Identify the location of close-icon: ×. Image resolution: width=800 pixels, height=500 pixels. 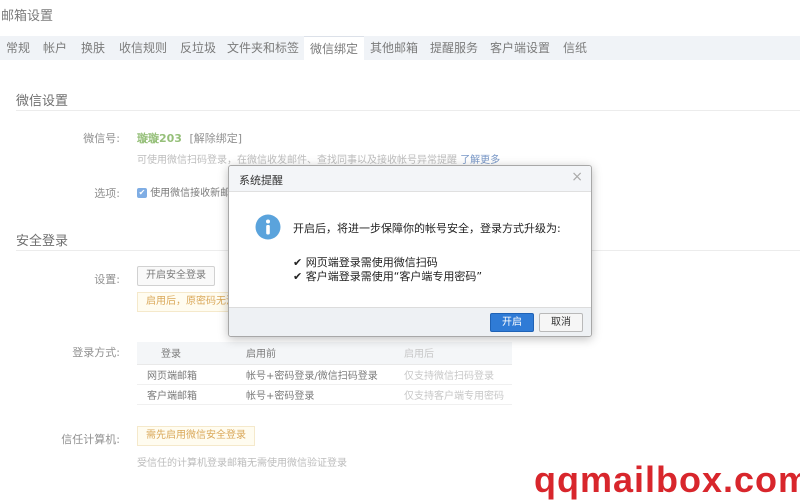
(577, 177).